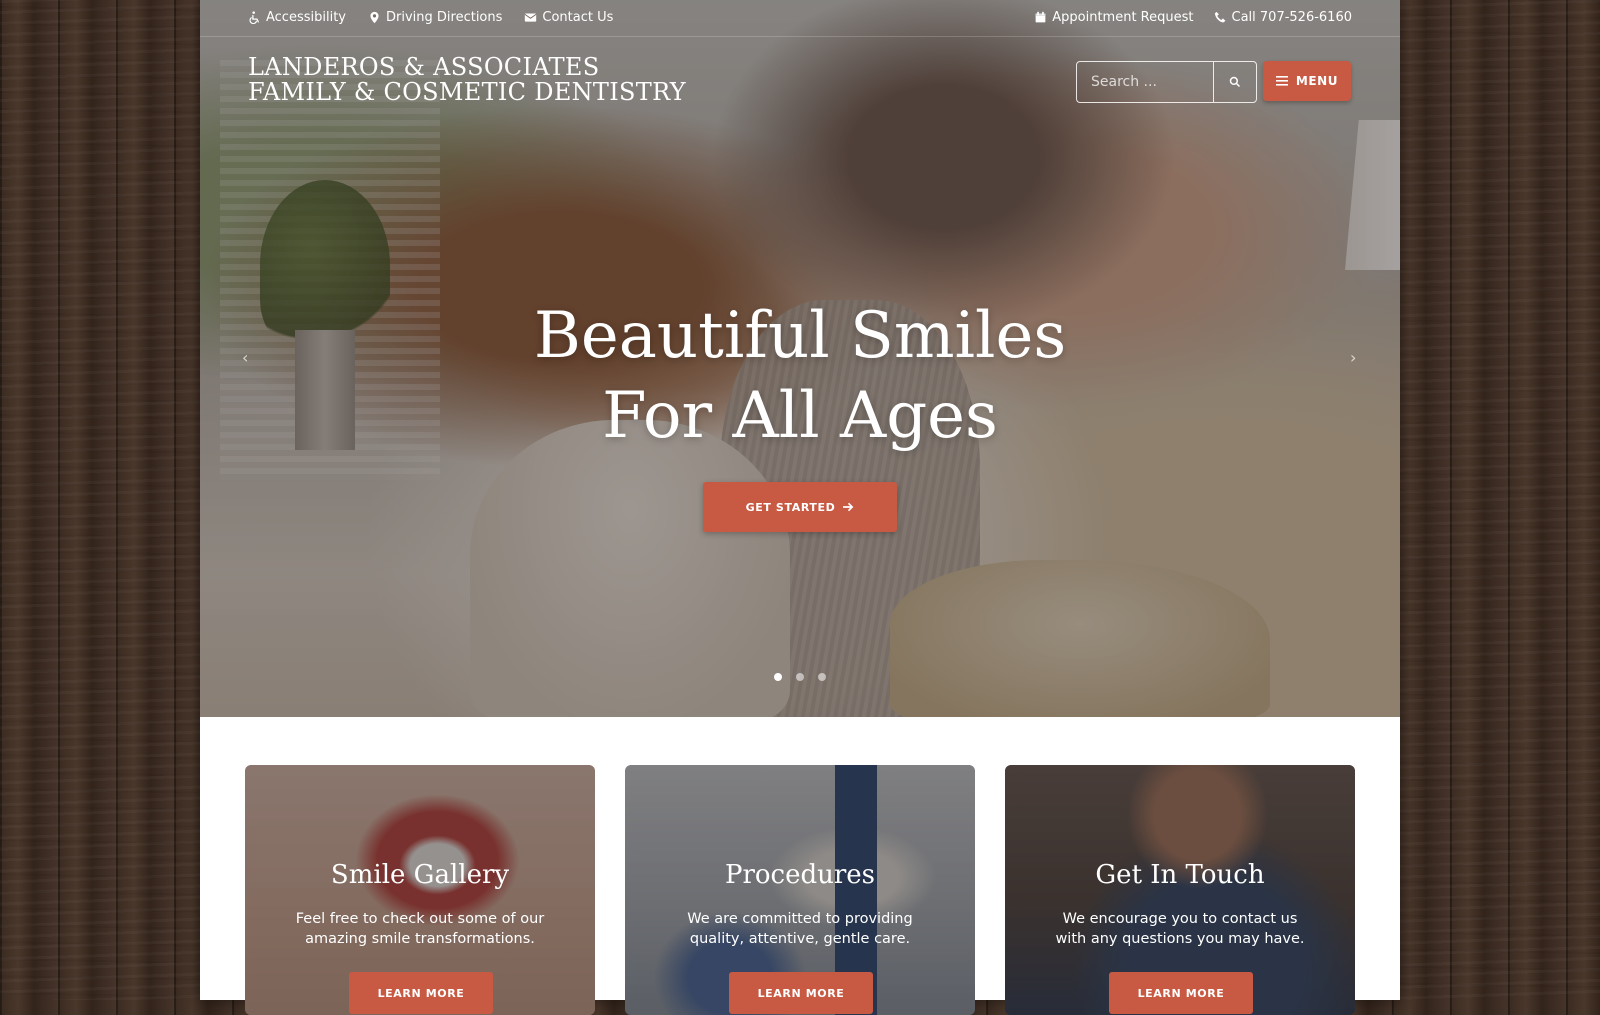  What do you see at coordinates (1123, 17) in the screenshot?
I see `appointment-request-label: Appointment Request` at bounding box center [1123, 17].